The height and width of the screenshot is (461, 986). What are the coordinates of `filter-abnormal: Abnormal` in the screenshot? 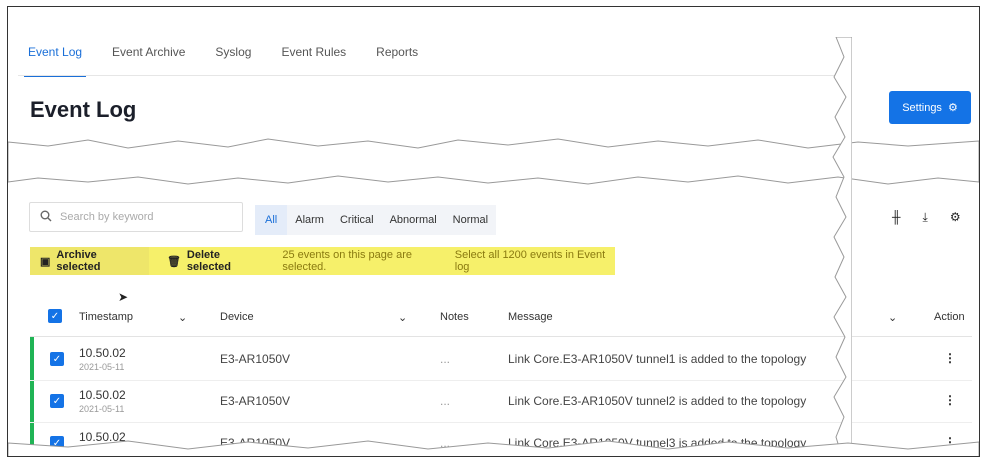 It's located at (413, 220).